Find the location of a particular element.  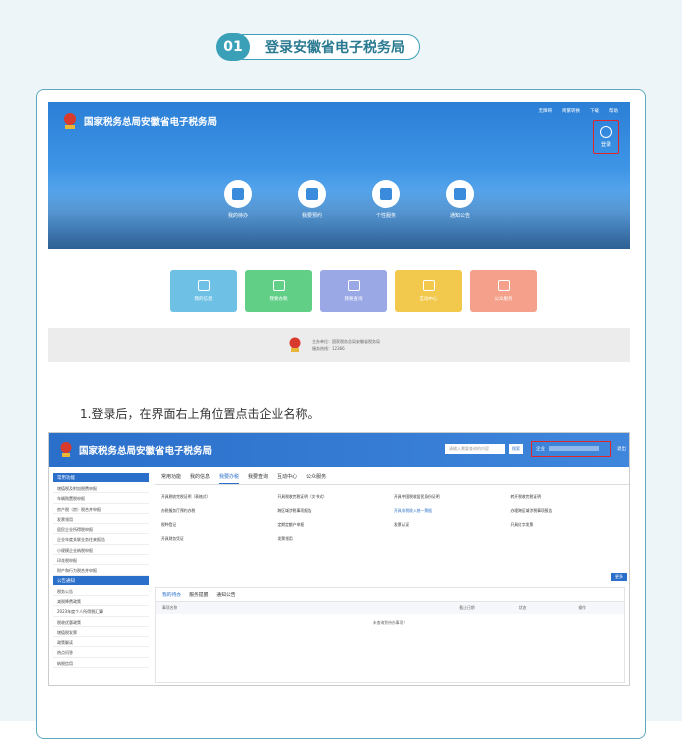

service-link: 开具税收完税证明（表格式） is located at coordinates (217, 497).